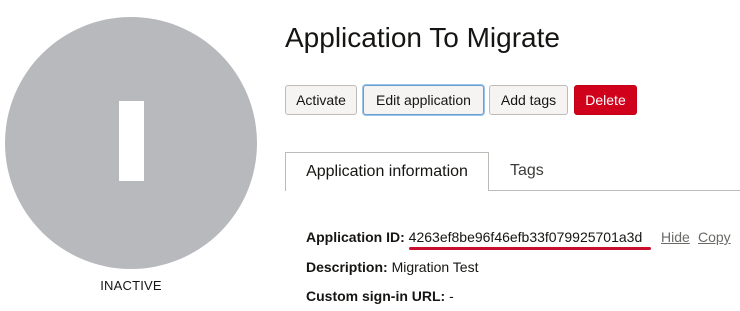 The image size is (740, 311). What do you see at coordinates (321, 100) in the screenshot?
I see `activate-button: Activate` at bounding box center [321, 100].